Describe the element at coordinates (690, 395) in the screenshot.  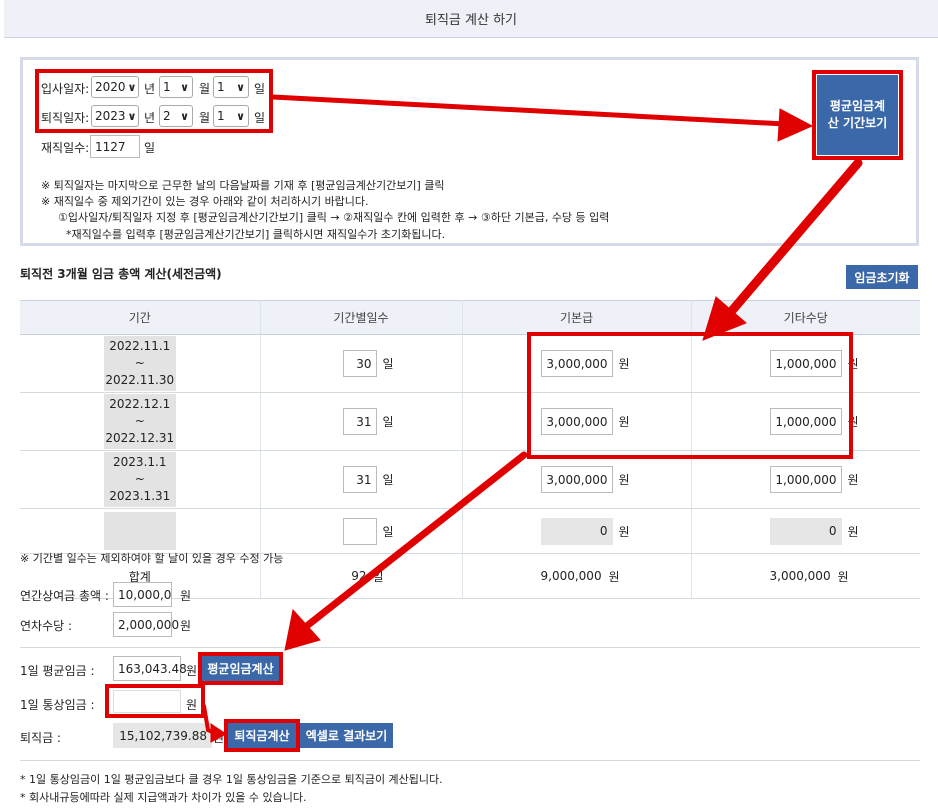
I see `pay-highlight-box` at that location.